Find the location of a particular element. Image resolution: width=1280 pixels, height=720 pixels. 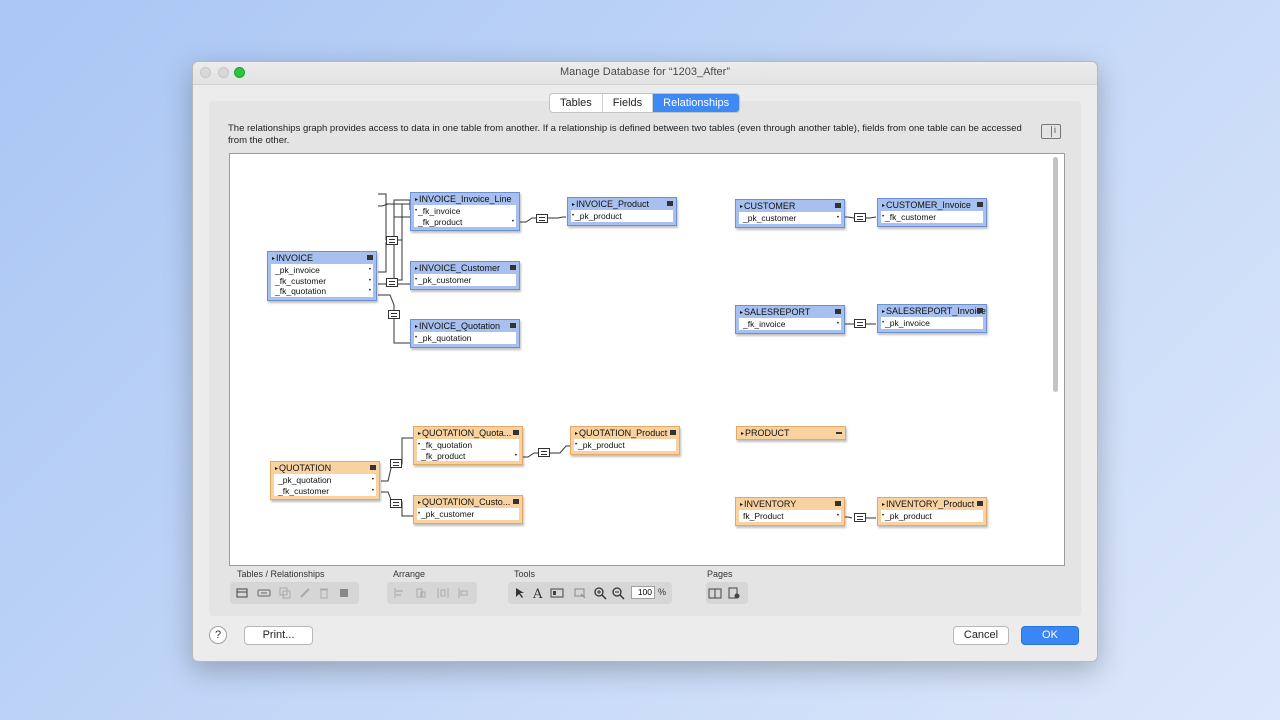

add-relationship-icon is located at coordinates (264, 593).